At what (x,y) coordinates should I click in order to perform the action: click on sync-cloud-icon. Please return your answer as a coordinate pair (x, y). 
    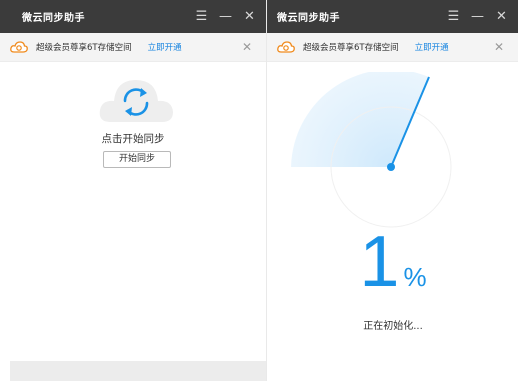
    Looking at the image, I should click on (136, 99).